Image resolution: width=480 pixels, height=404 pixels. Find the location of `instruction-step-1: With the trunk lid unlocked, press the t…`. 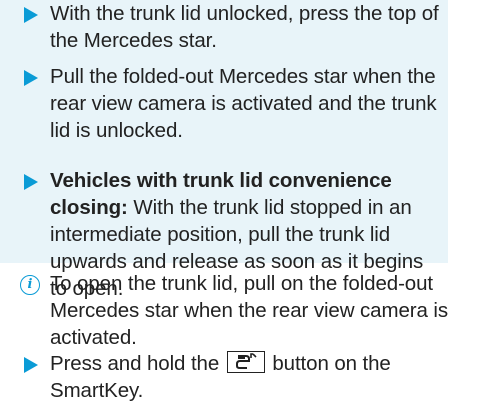

instruction-step-1: With the trunk lid unlocked, press the t… is located at coordinates (224, 32).